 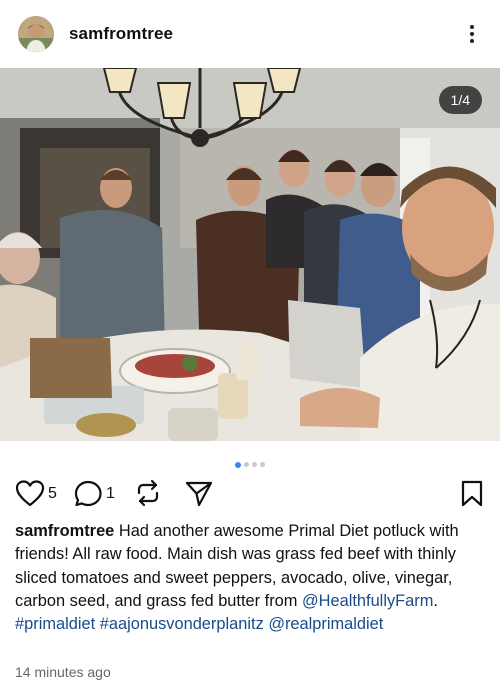 I want to click on like-button: 5, so click(x=36, y=493).